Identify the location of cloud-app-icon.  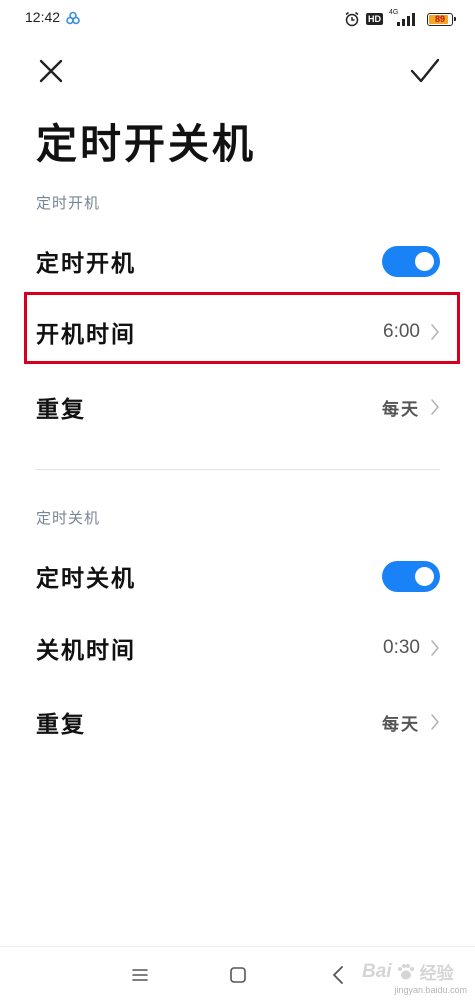
(73, 18).